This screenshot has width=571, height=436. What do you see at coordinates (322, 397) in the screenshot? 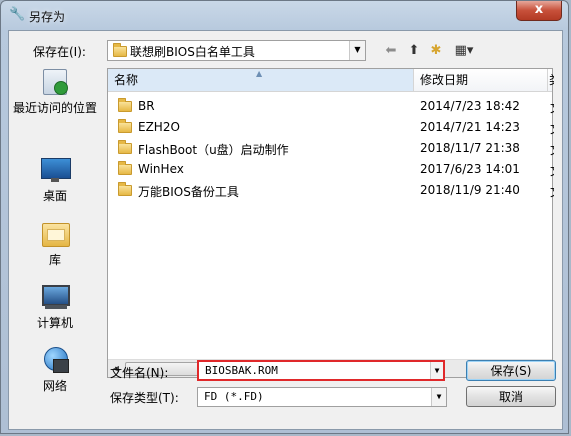
I see `filetype-dropdown: FD (*.FD) ▼` at bounding box center [322, 397].